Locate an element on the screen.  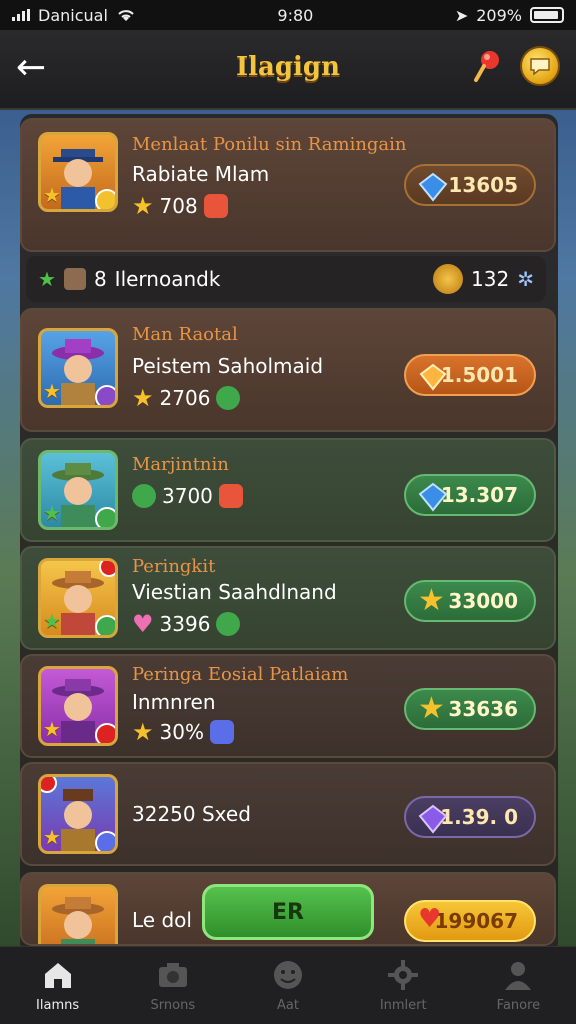
coin-count: 132 is located at coordinates (490, 279).